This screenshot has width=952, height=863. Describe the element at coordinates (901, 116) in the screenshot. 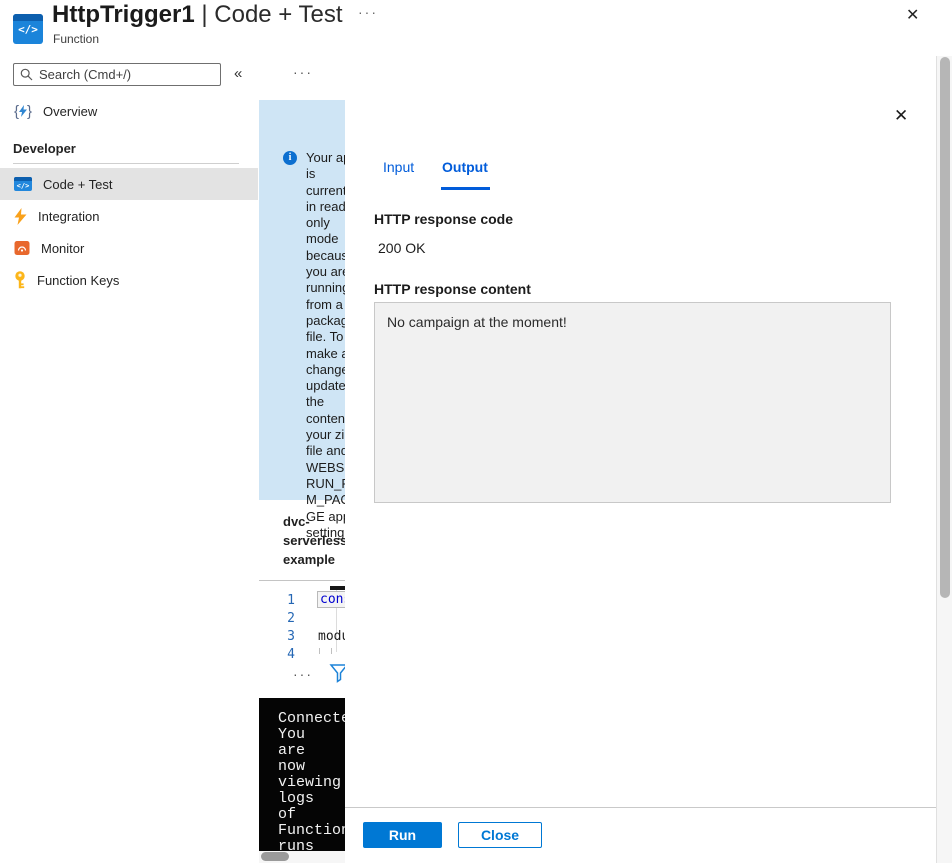

I see `panel-close-icon: ✕` at that location.